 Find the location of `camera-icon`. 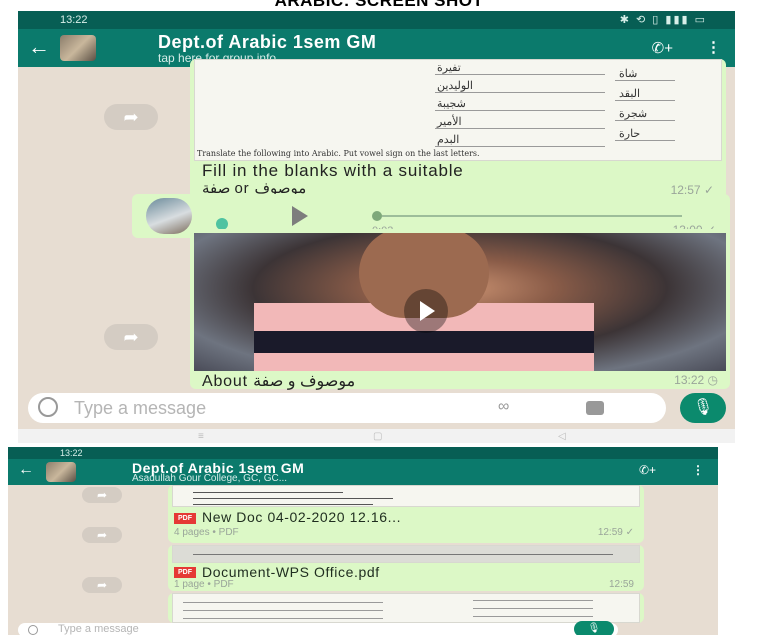

camera-icon is located at coordinates (595, 408).